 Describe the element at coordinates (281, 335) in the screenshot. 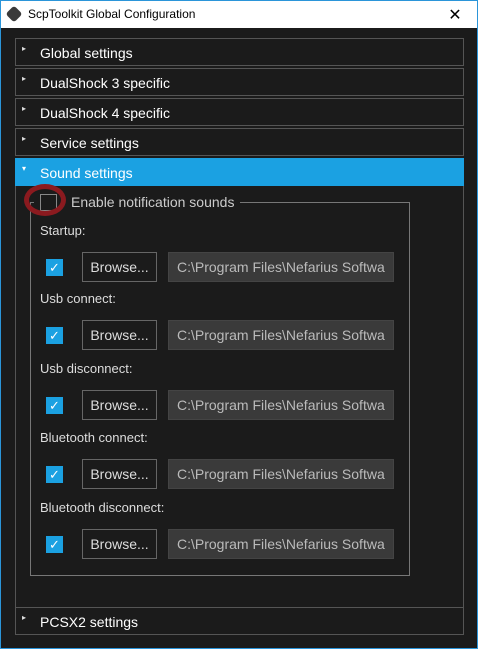

I see `usb-connect-path-field: C:\Program Files\Nefarius Softwa` at that location.